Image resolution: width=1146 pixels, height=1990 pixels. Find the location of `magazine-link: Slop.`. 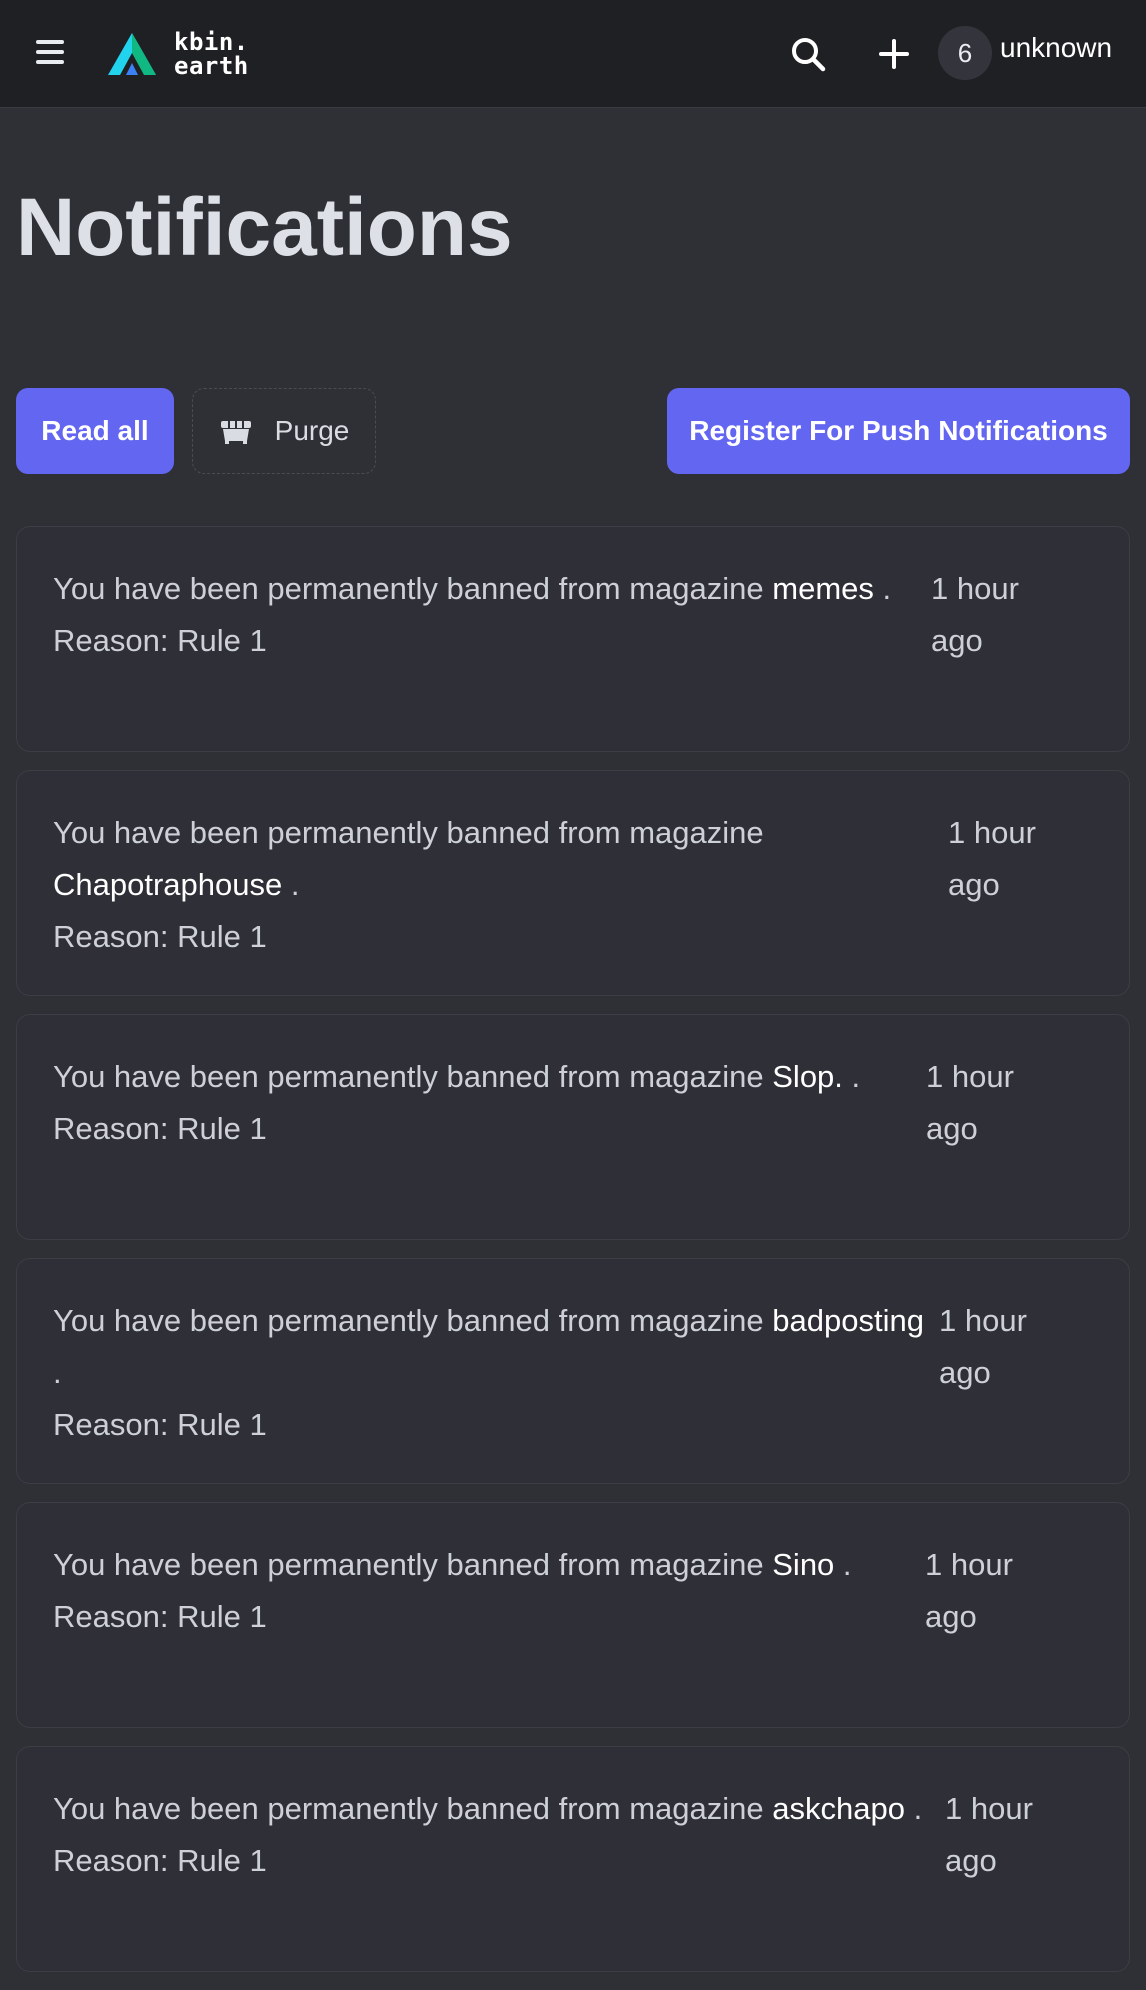

magazine-link: Slop. is located at coordinates (807, 1076).